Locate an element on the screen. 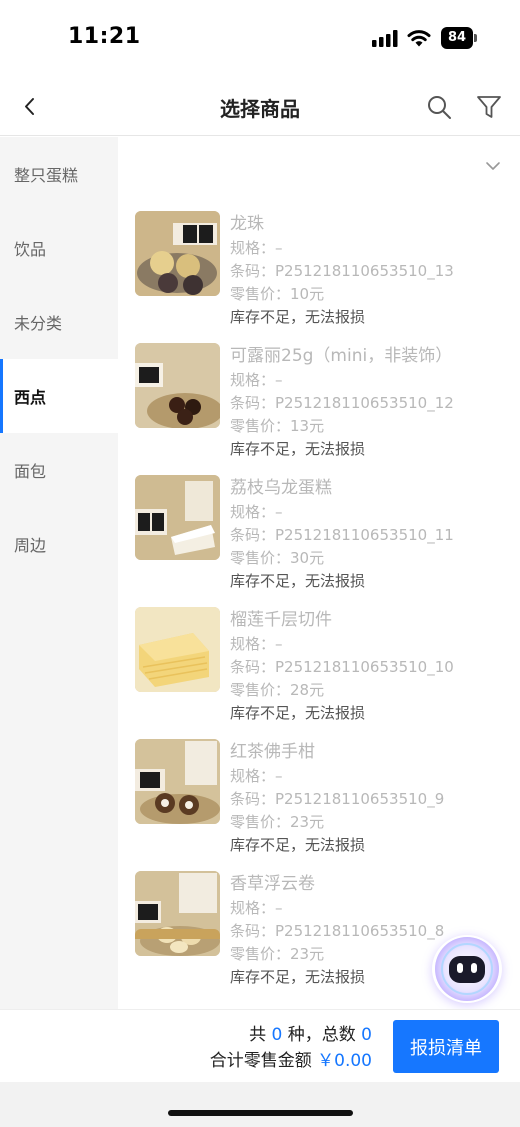  chevron-down-icon is located at coordinates (493, 166).